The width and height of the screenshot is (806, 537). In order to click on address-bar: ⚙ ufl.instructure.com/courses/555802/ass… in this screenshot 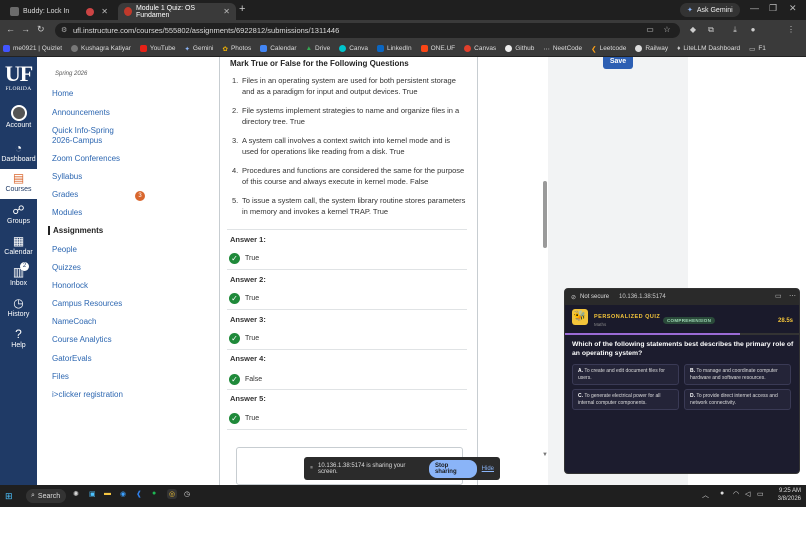, I will do `click(367, 30)`.